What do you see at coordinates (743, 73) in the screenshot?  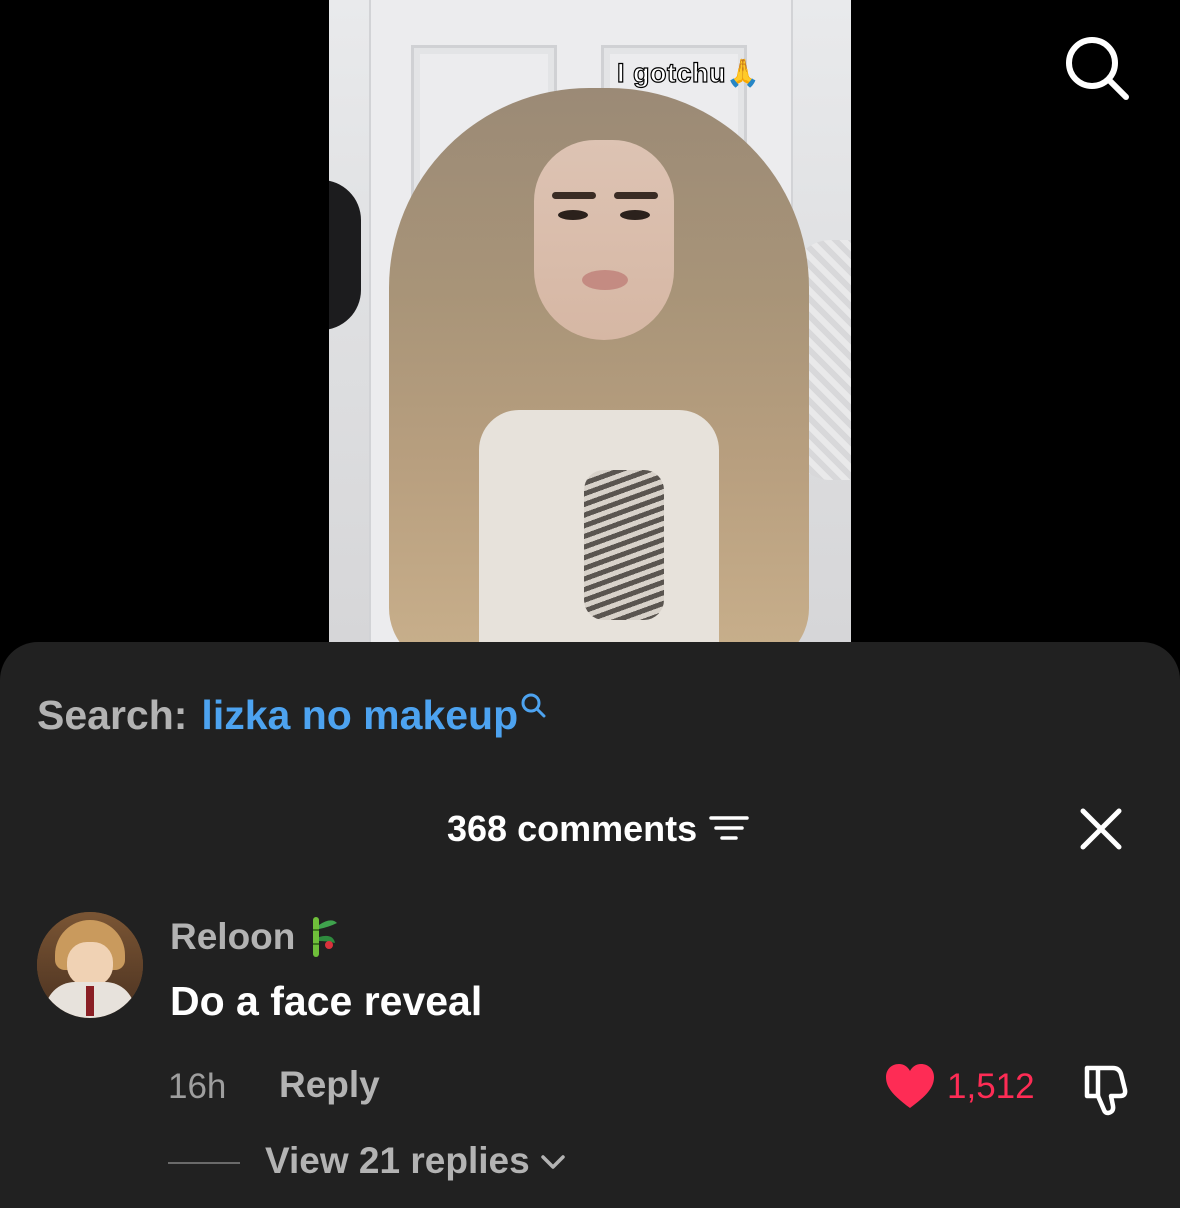 I see `caption-emoji: 🙏` at bounding box center [743, 73].